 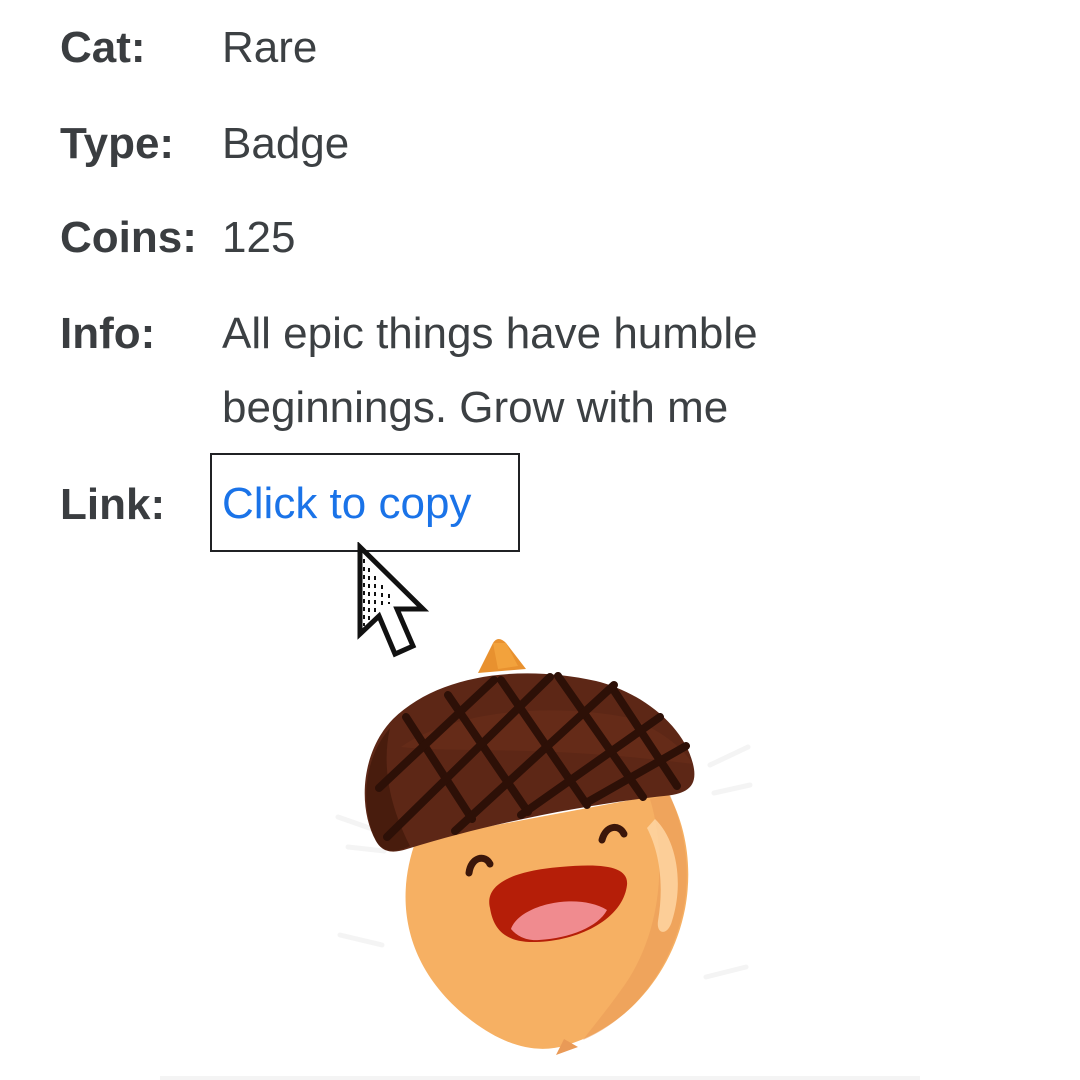 I want to click on coins-value: 125, so click(x=259, y=237).